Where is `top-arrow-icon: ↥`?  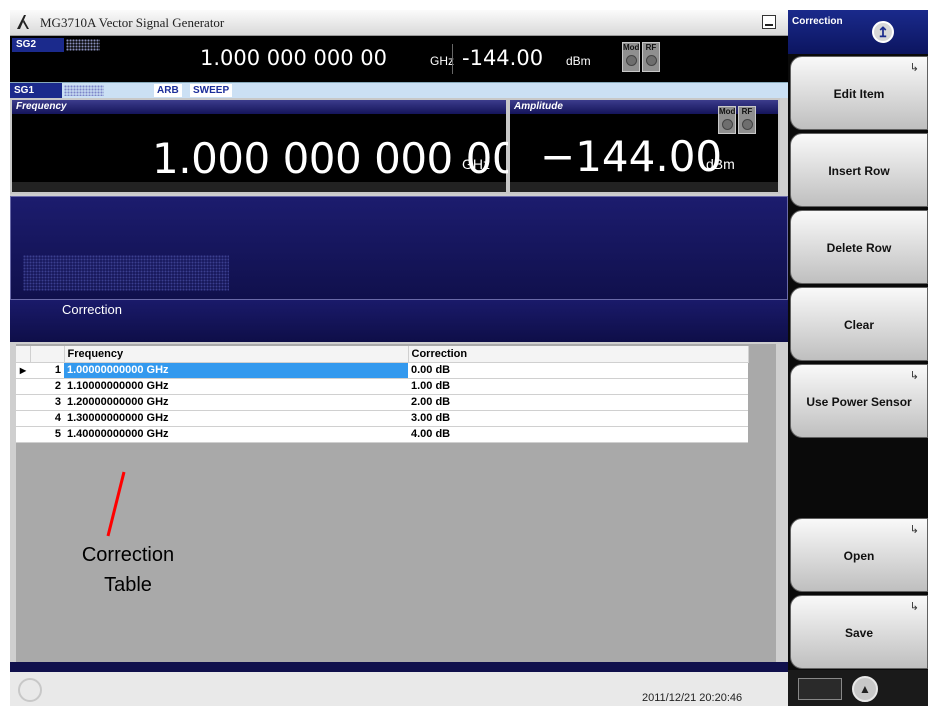 top-arrow-icon: ↥ is located at coordinates (883, 32).